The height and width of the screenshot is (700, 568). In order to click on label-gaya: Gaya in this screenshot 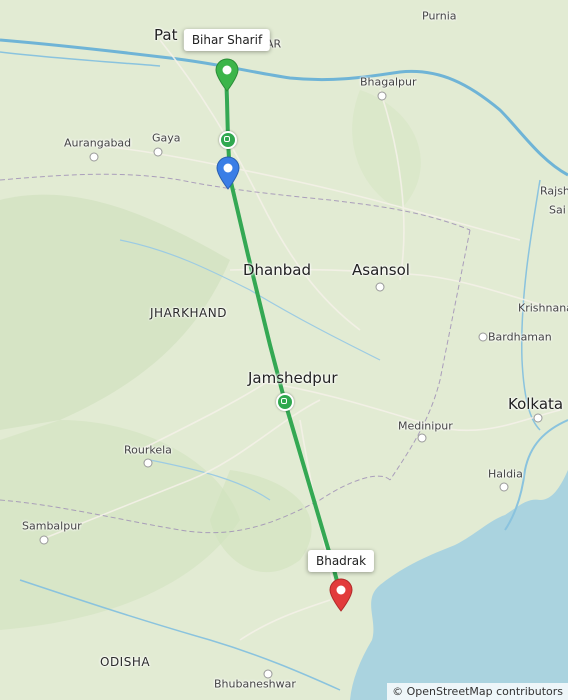, I will do `click(166, 138)`.